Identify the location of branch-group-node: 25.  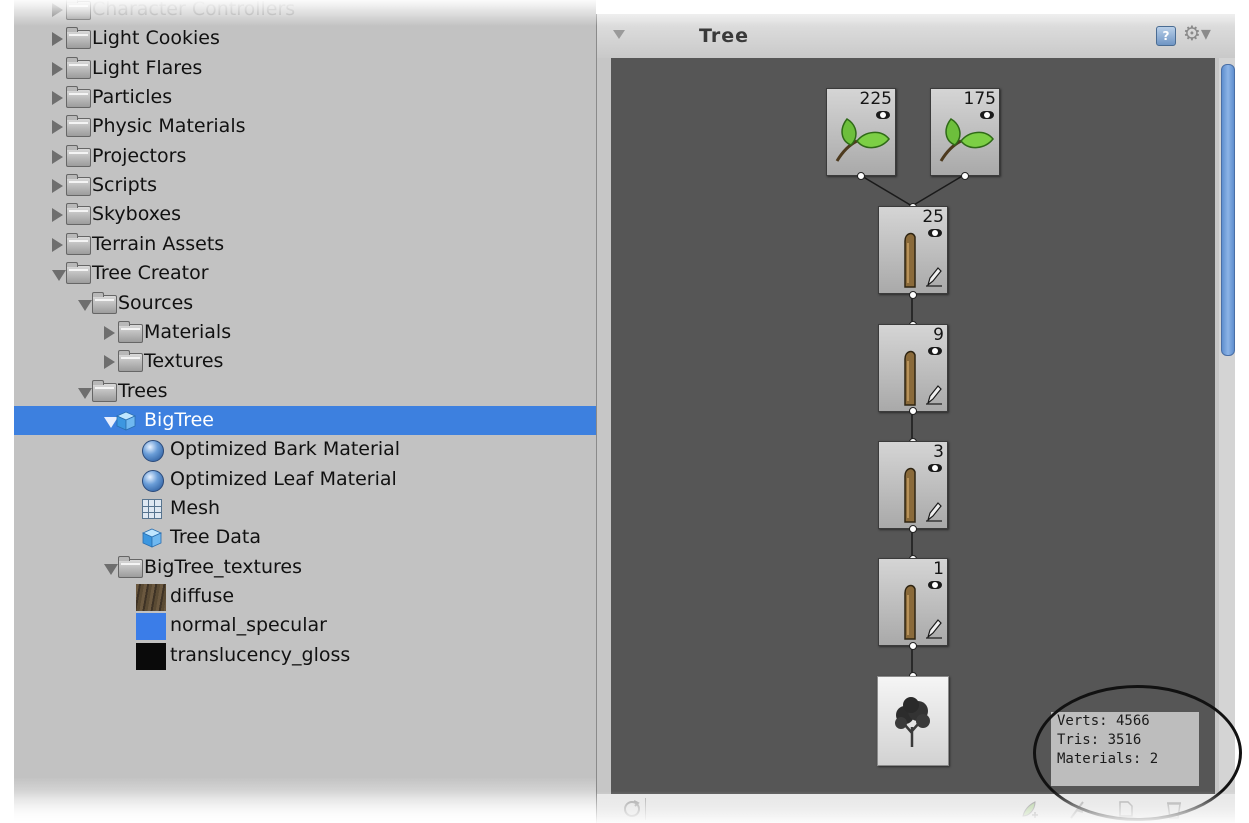
(913, 250).